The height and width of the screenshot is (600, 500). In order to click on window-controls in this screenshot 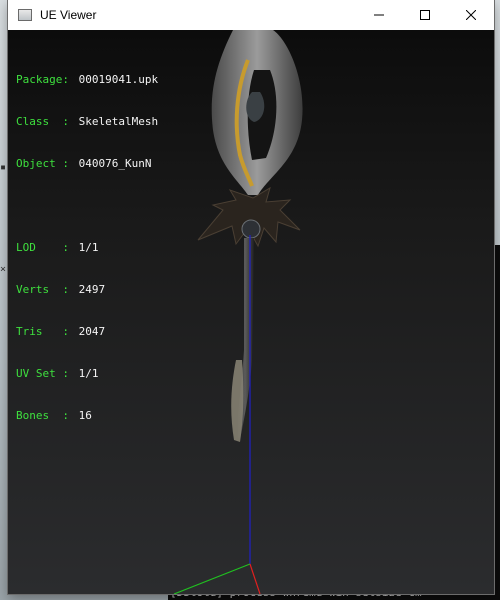, I will do `click(425, 15)`.